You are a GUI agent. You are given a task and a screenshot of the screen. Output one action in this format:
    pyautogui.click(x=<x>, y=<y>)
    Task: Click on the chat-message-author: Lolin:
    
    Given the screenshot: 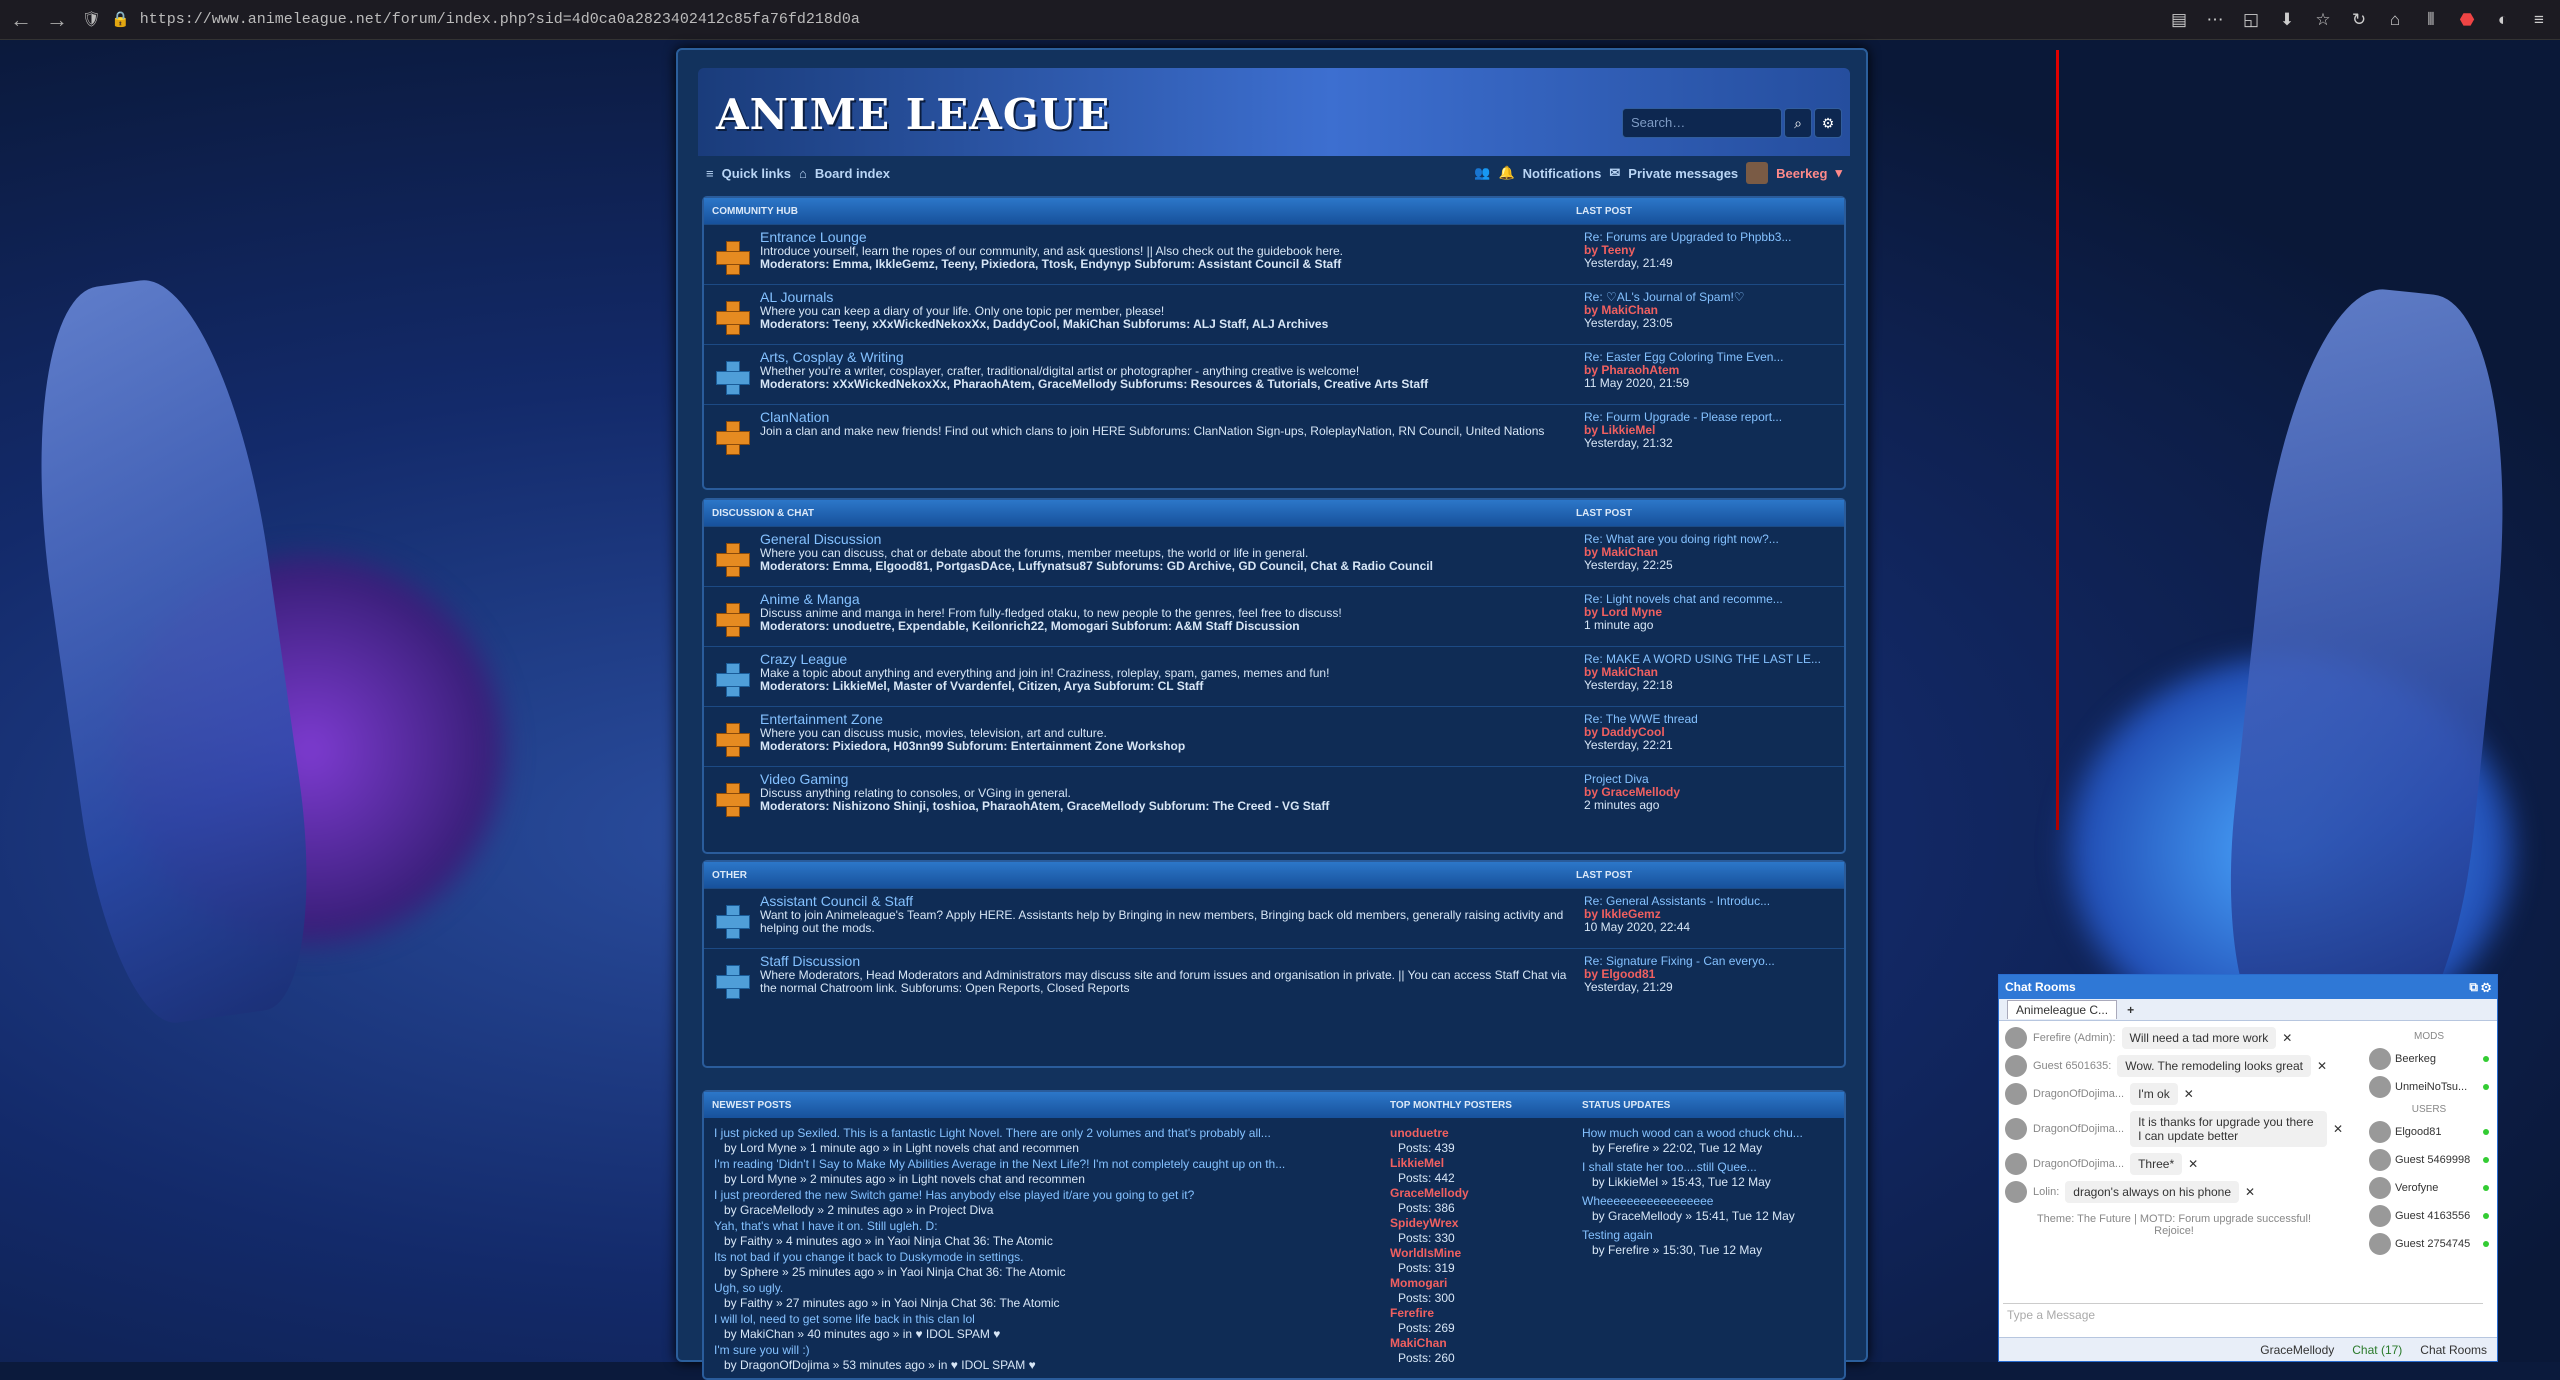 What is the action you would take?
    pyautogui.click(x=2046, y=1192)
    